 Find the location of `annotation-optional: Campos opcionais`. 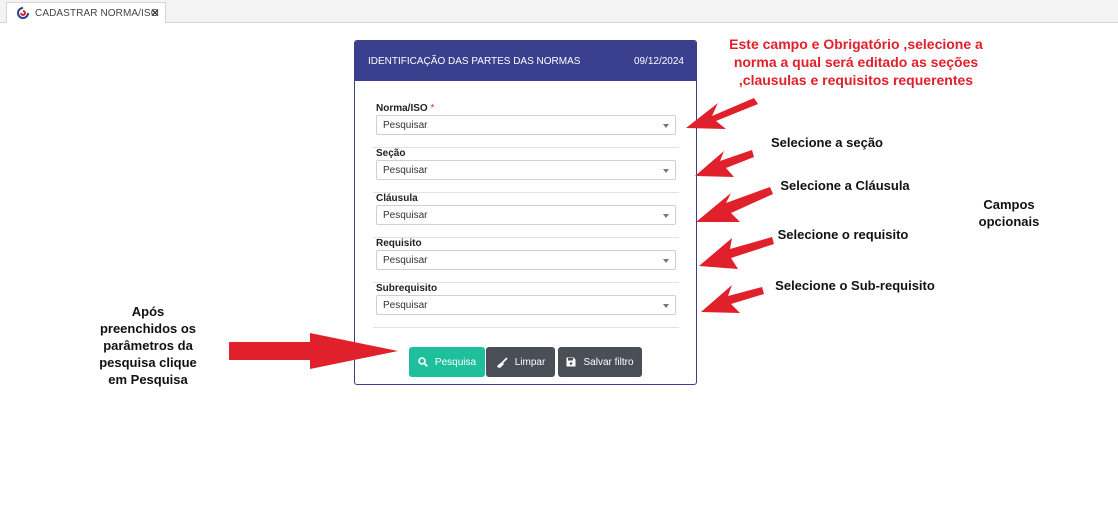

annotation-optional: Campos opcionais is located at coordinates (1009, 213).